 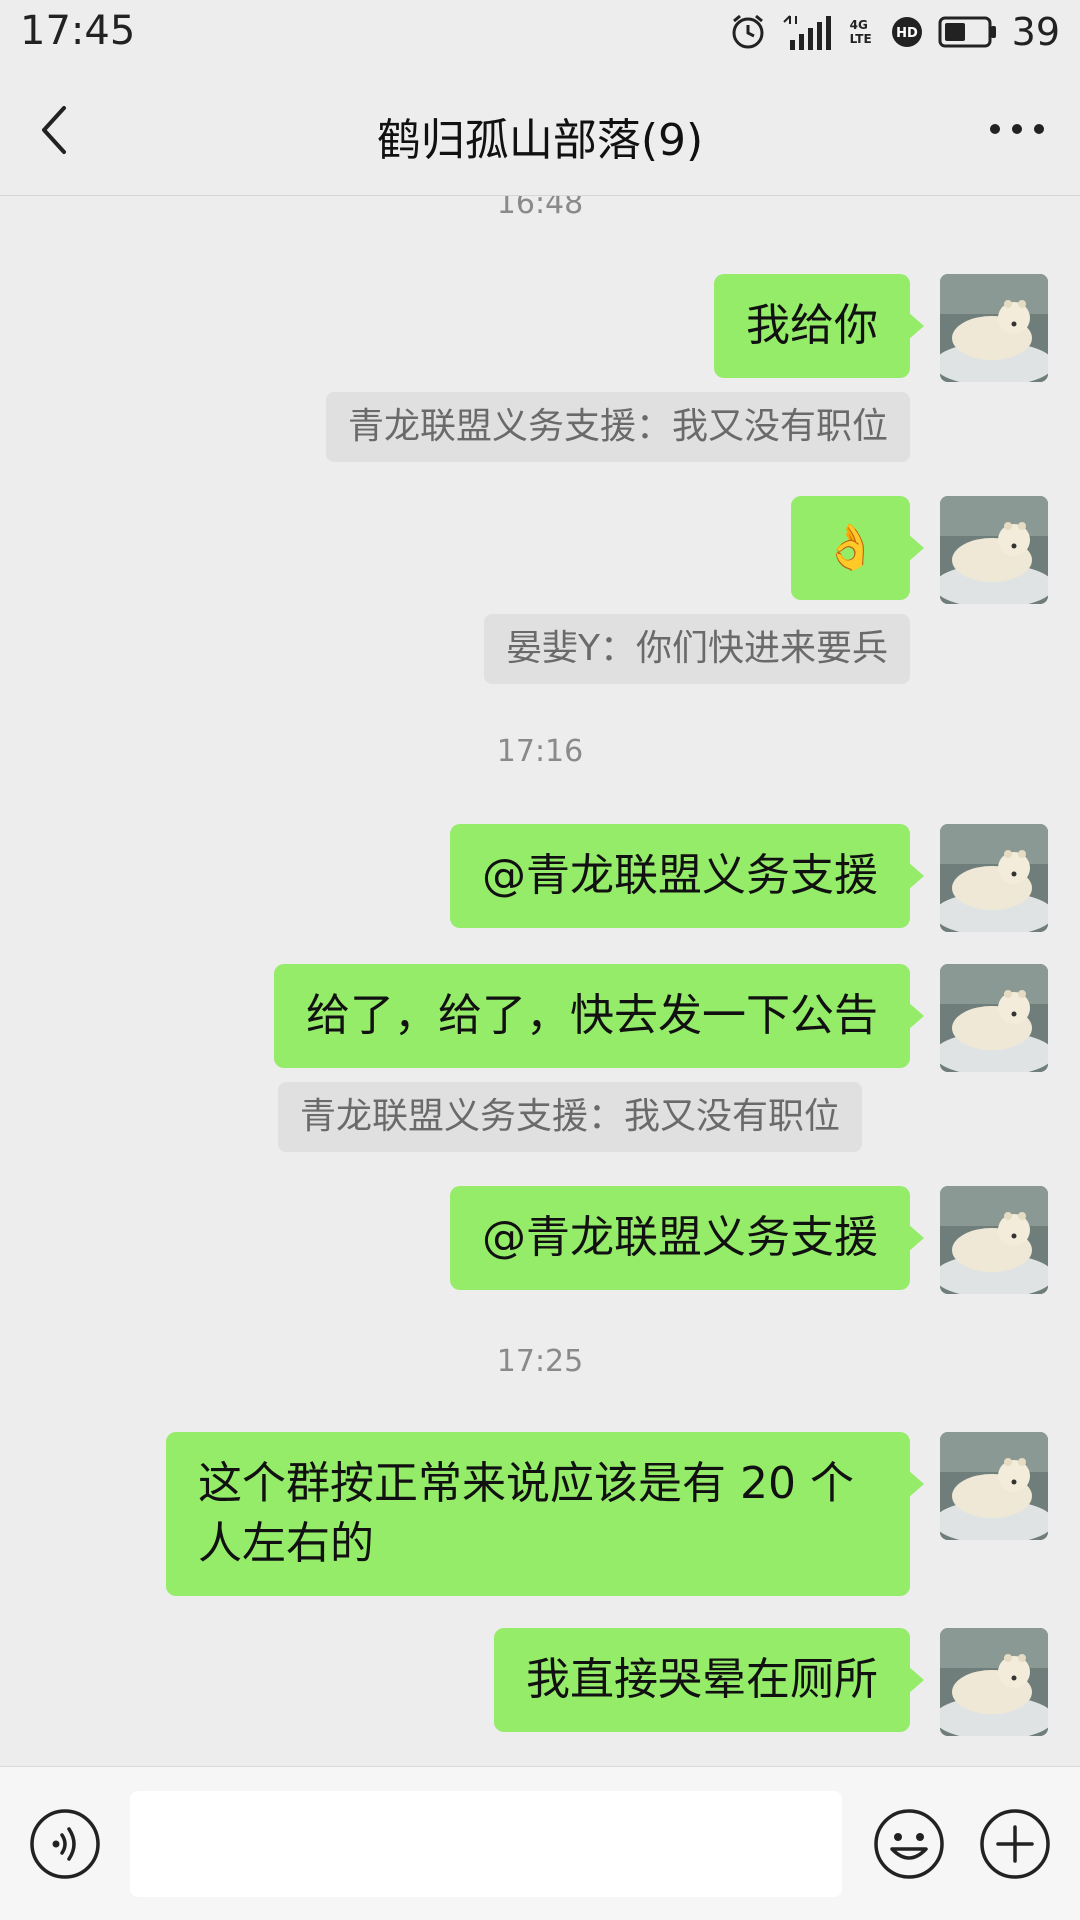 I want to click on plus-icon, so click(x=1015, y=1844).